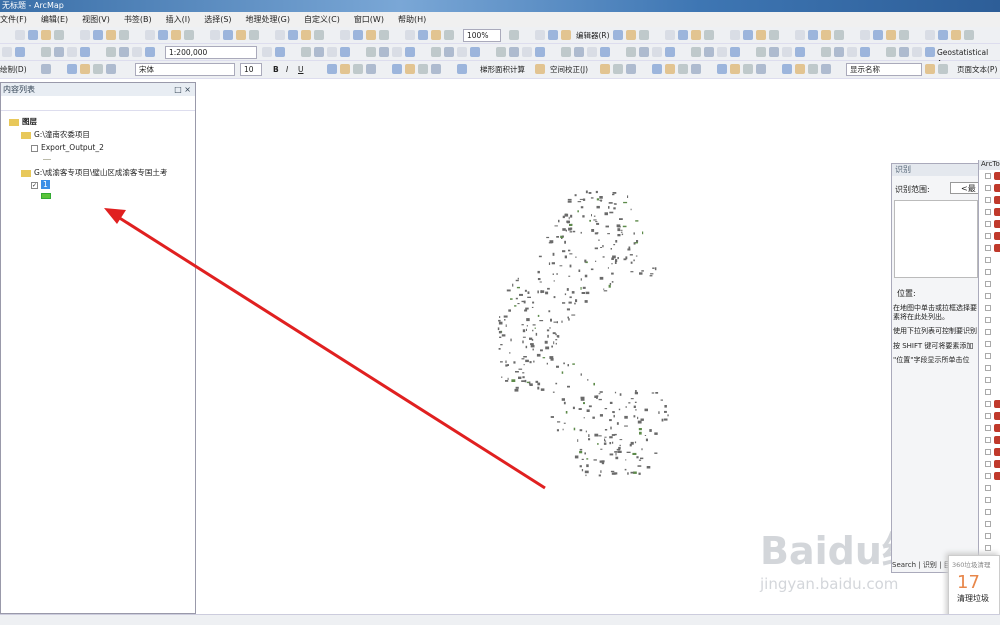 The height and width of the screenshot is (625, 1000). What do you see at coordinates (178, 19) in the screenshot?
I see `menu-insert: 插入(I)` at bounding box center [178, 19].